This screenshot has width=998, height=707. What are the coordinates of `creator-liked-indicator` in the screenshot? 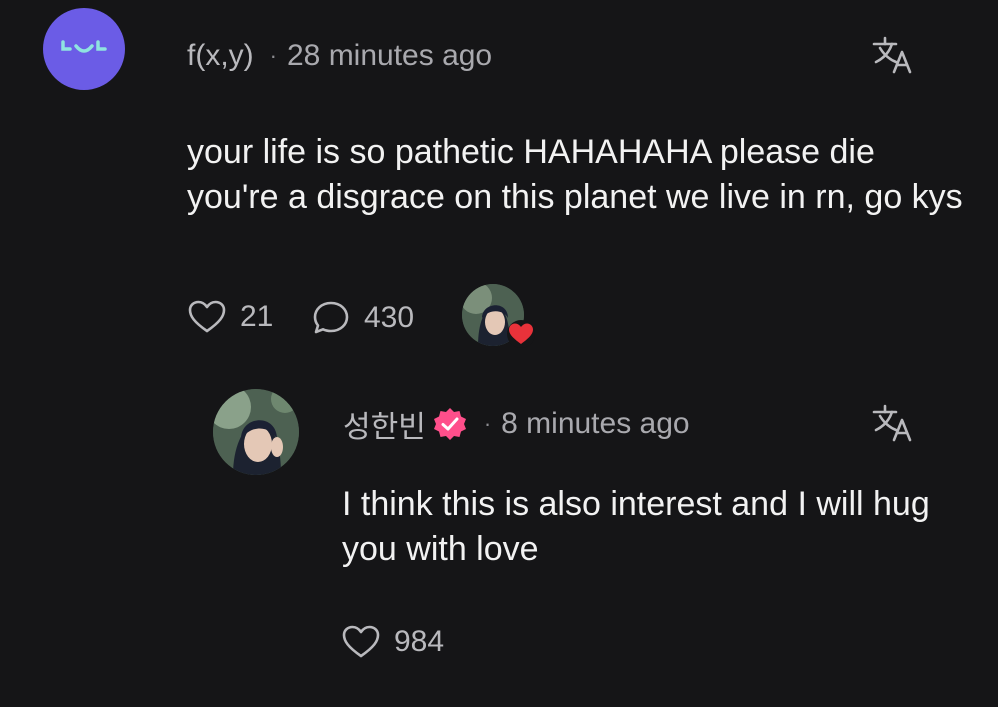 It's located at (498, 317).